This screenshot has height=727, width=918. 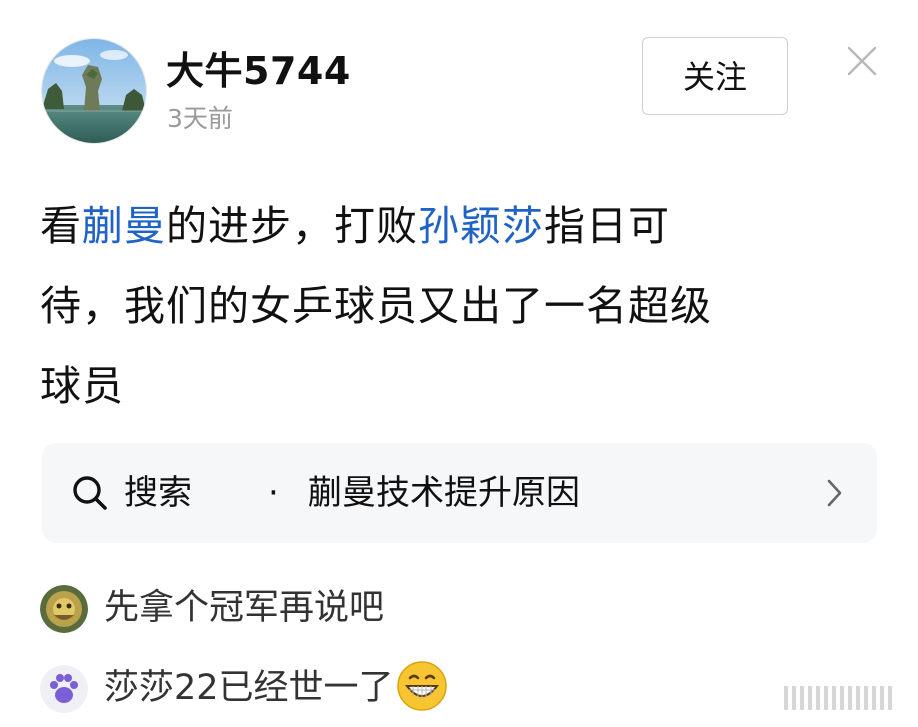 I want to click on search-label: 搜索, so click(x=158, y=493).